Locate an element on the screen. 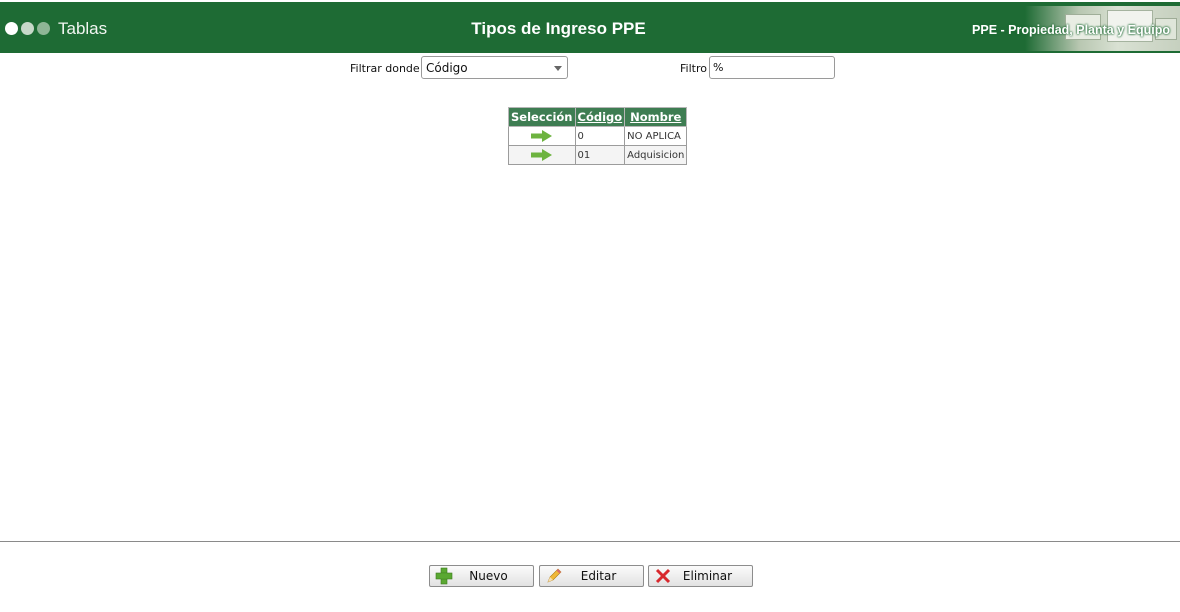  codigo-cell: 0 is located at coordinates (600, 136).